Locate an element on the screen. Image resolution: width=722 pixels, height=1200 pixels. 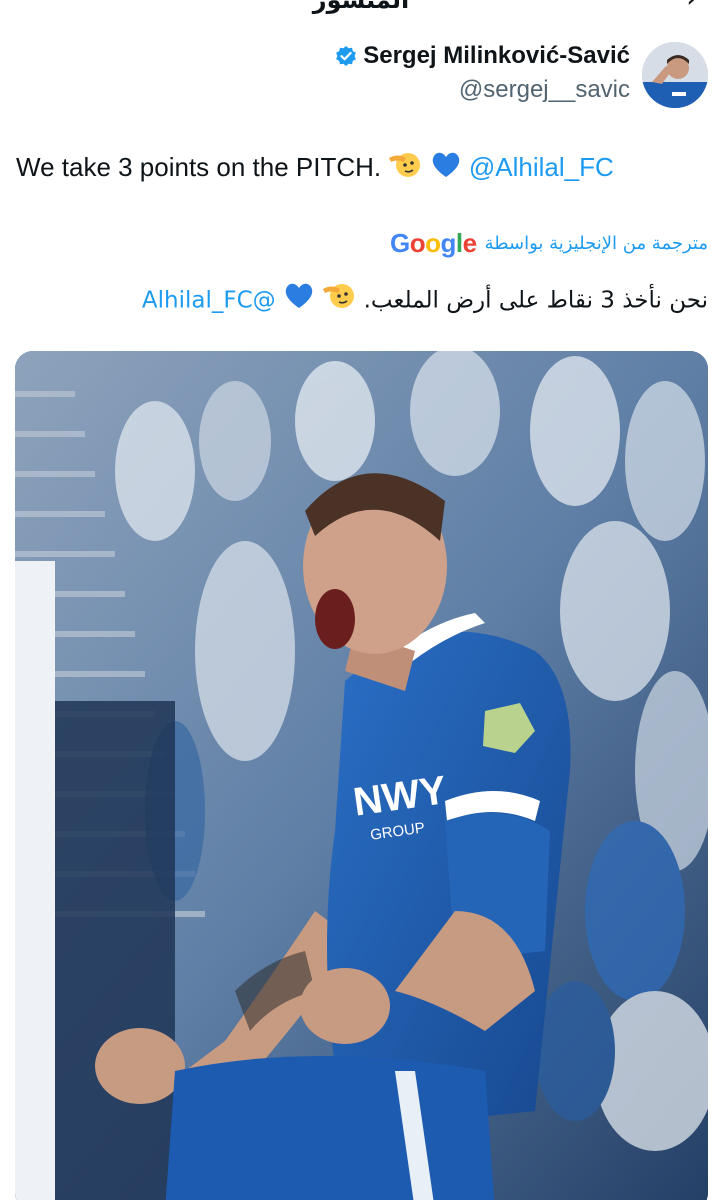
google-logo: Google is located at coordinates (433, 243).